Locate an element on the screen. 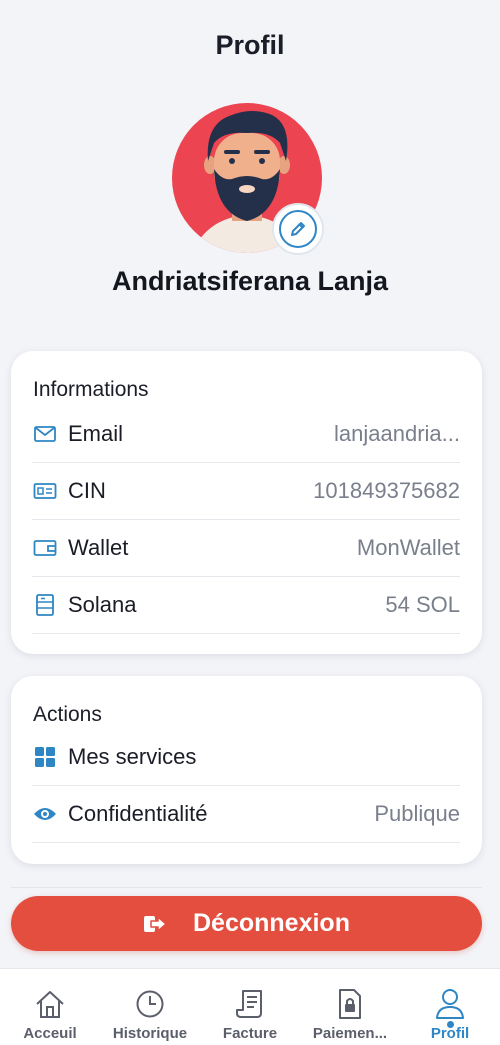  eye-icon is located at coordinates (45, 814).